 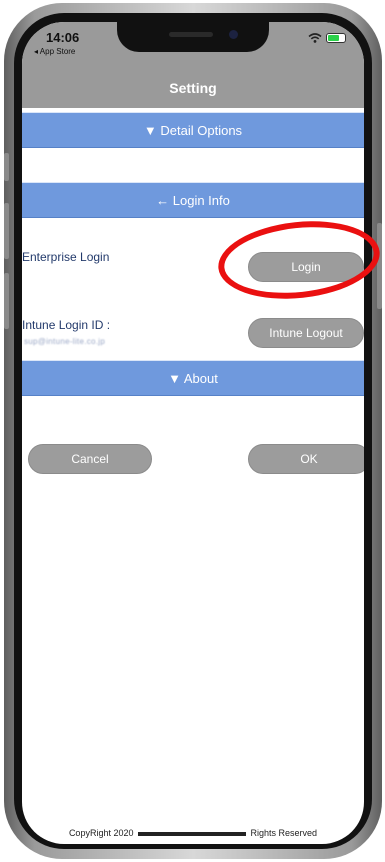 I want to click on power-button, so click(x=379, y=266).